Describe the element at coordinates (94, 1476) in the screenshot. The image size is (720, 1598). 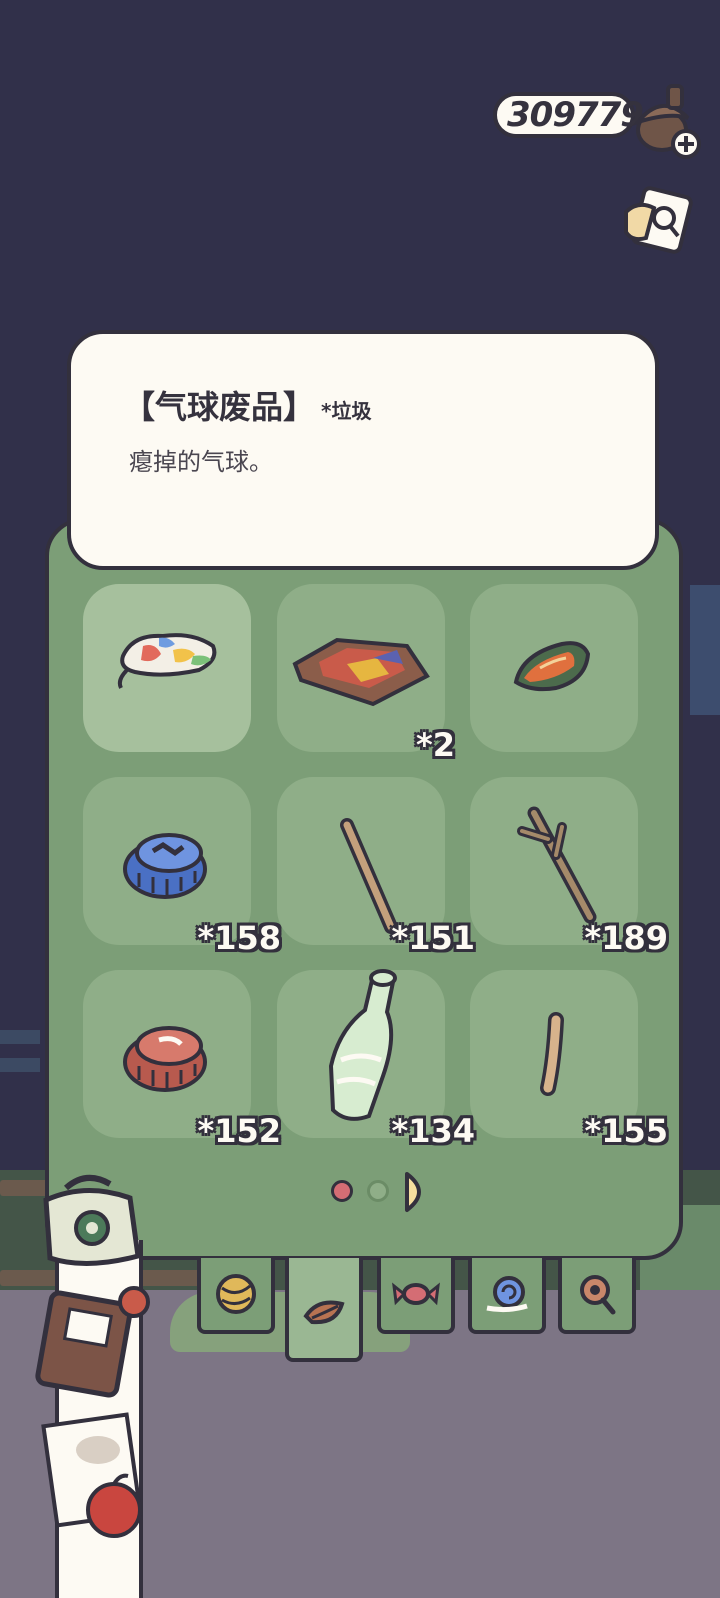
I see `notes-apple-icon` at that location.